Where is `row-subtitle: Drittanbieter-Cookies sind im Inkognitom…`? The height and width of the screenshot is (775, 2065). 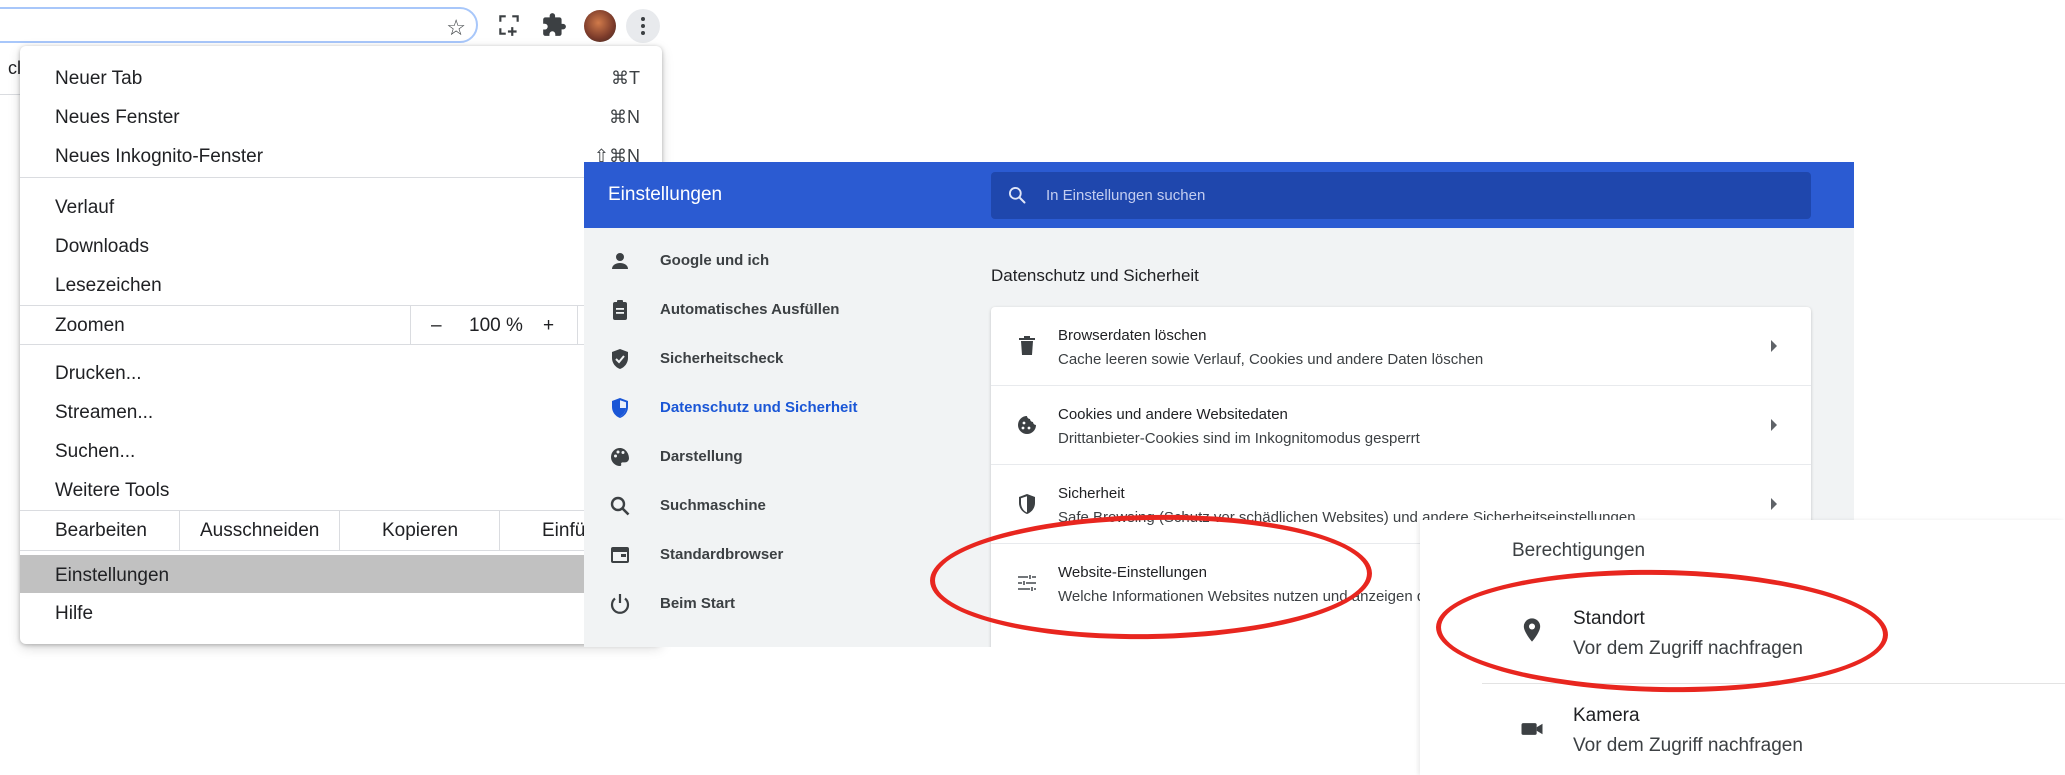 row-subtitle: Drittanbieter-Cookies sind im Inkognitom… is located at coordinates (1239, 438).